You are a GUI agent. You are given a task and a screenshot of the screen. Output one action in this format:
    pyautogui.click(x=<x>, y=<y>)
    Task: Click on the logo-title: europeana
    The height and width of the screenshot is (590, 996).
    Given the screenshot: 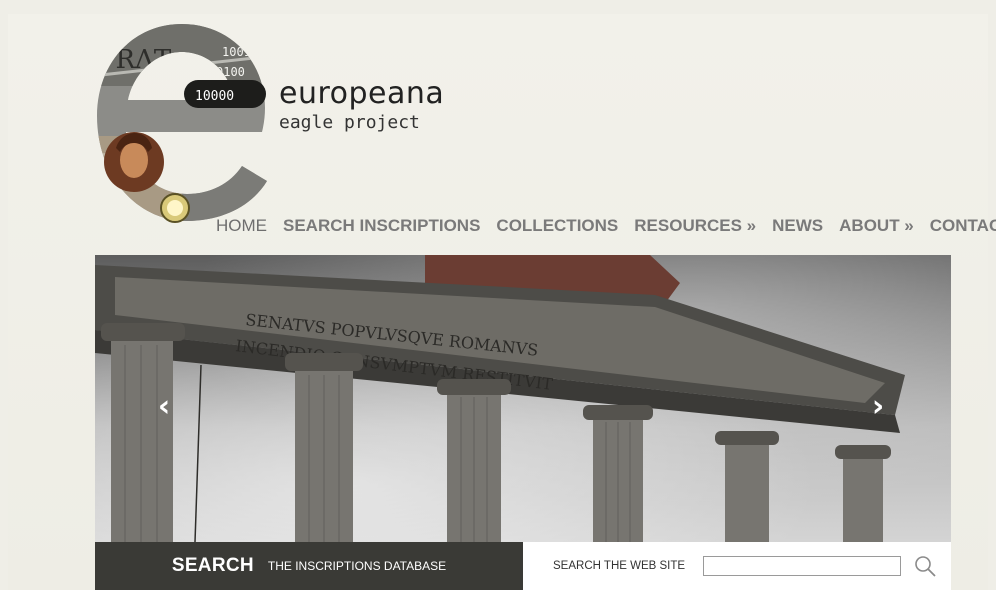 What is the action you would take?
    pyautogui.click(x=362, y=93)
    